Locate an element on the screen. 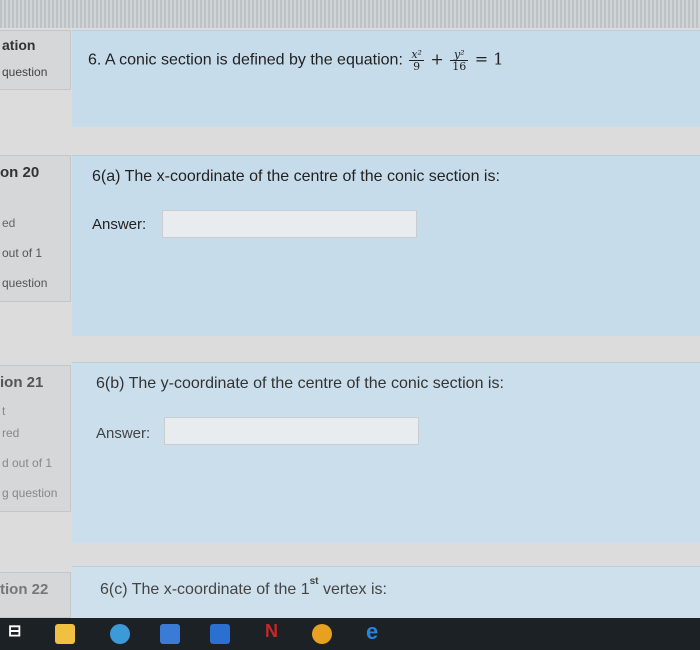 The height and width of the screenshot is (650, 700). question-20-info: on 20 ed out of 1 question is located at coordinates (35, 228).